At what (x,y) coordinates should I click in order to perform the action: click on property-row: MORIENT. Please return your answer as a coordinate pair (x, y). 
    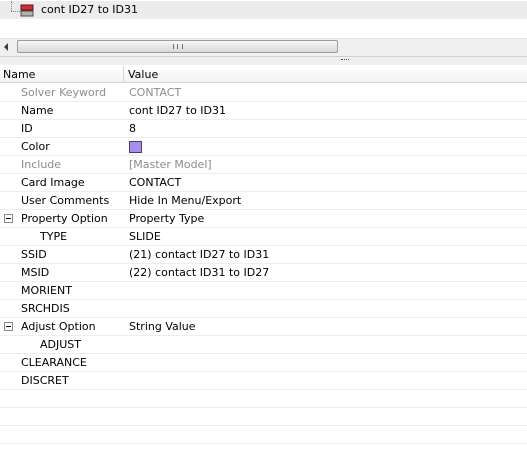
    Looking at the image, I should click on (263, 291).